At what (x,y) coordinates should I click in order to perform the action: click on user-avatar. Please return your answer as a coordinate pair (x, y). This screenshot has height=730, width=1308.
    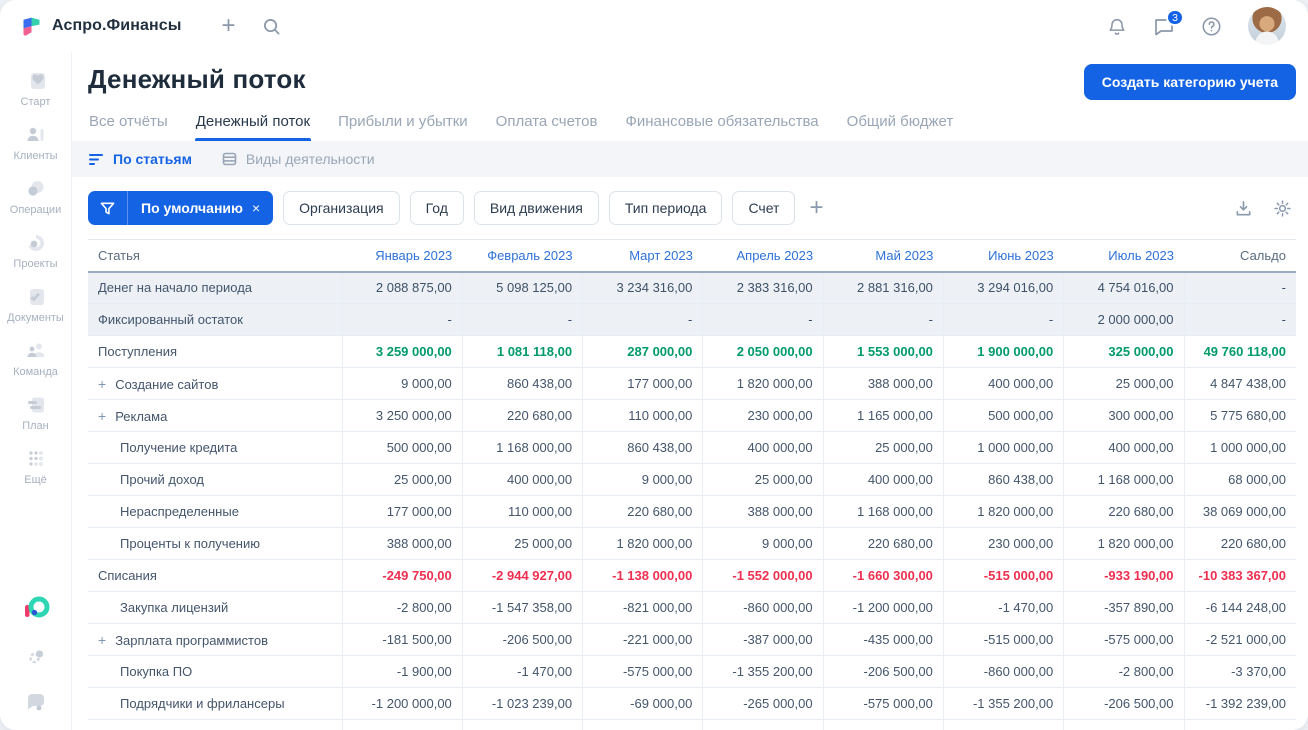
    Looking at the image, I should click on (1267, 26).